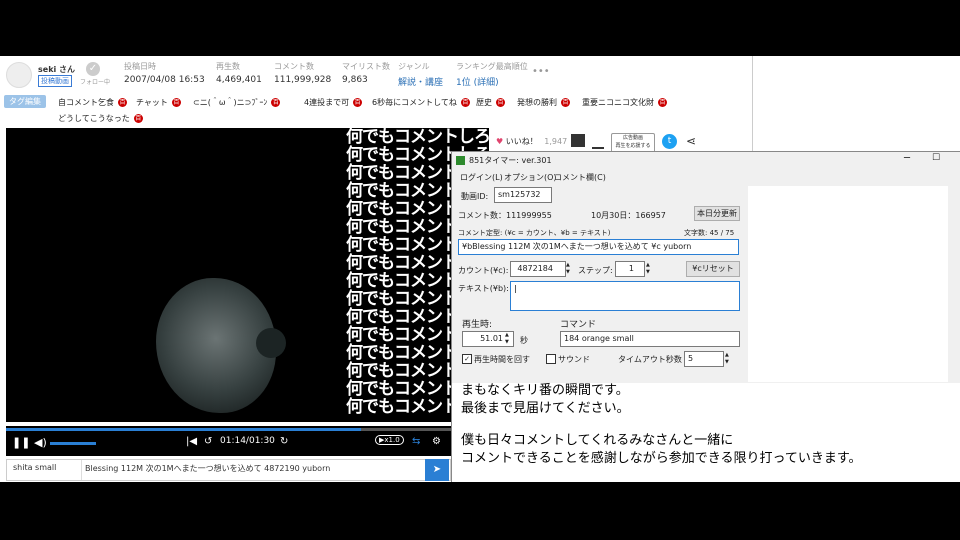  What do you see at coordinates (389, 440) in the screenshot?
I see `speed-button: ▶x1.0` at bounding box center [389, 440].